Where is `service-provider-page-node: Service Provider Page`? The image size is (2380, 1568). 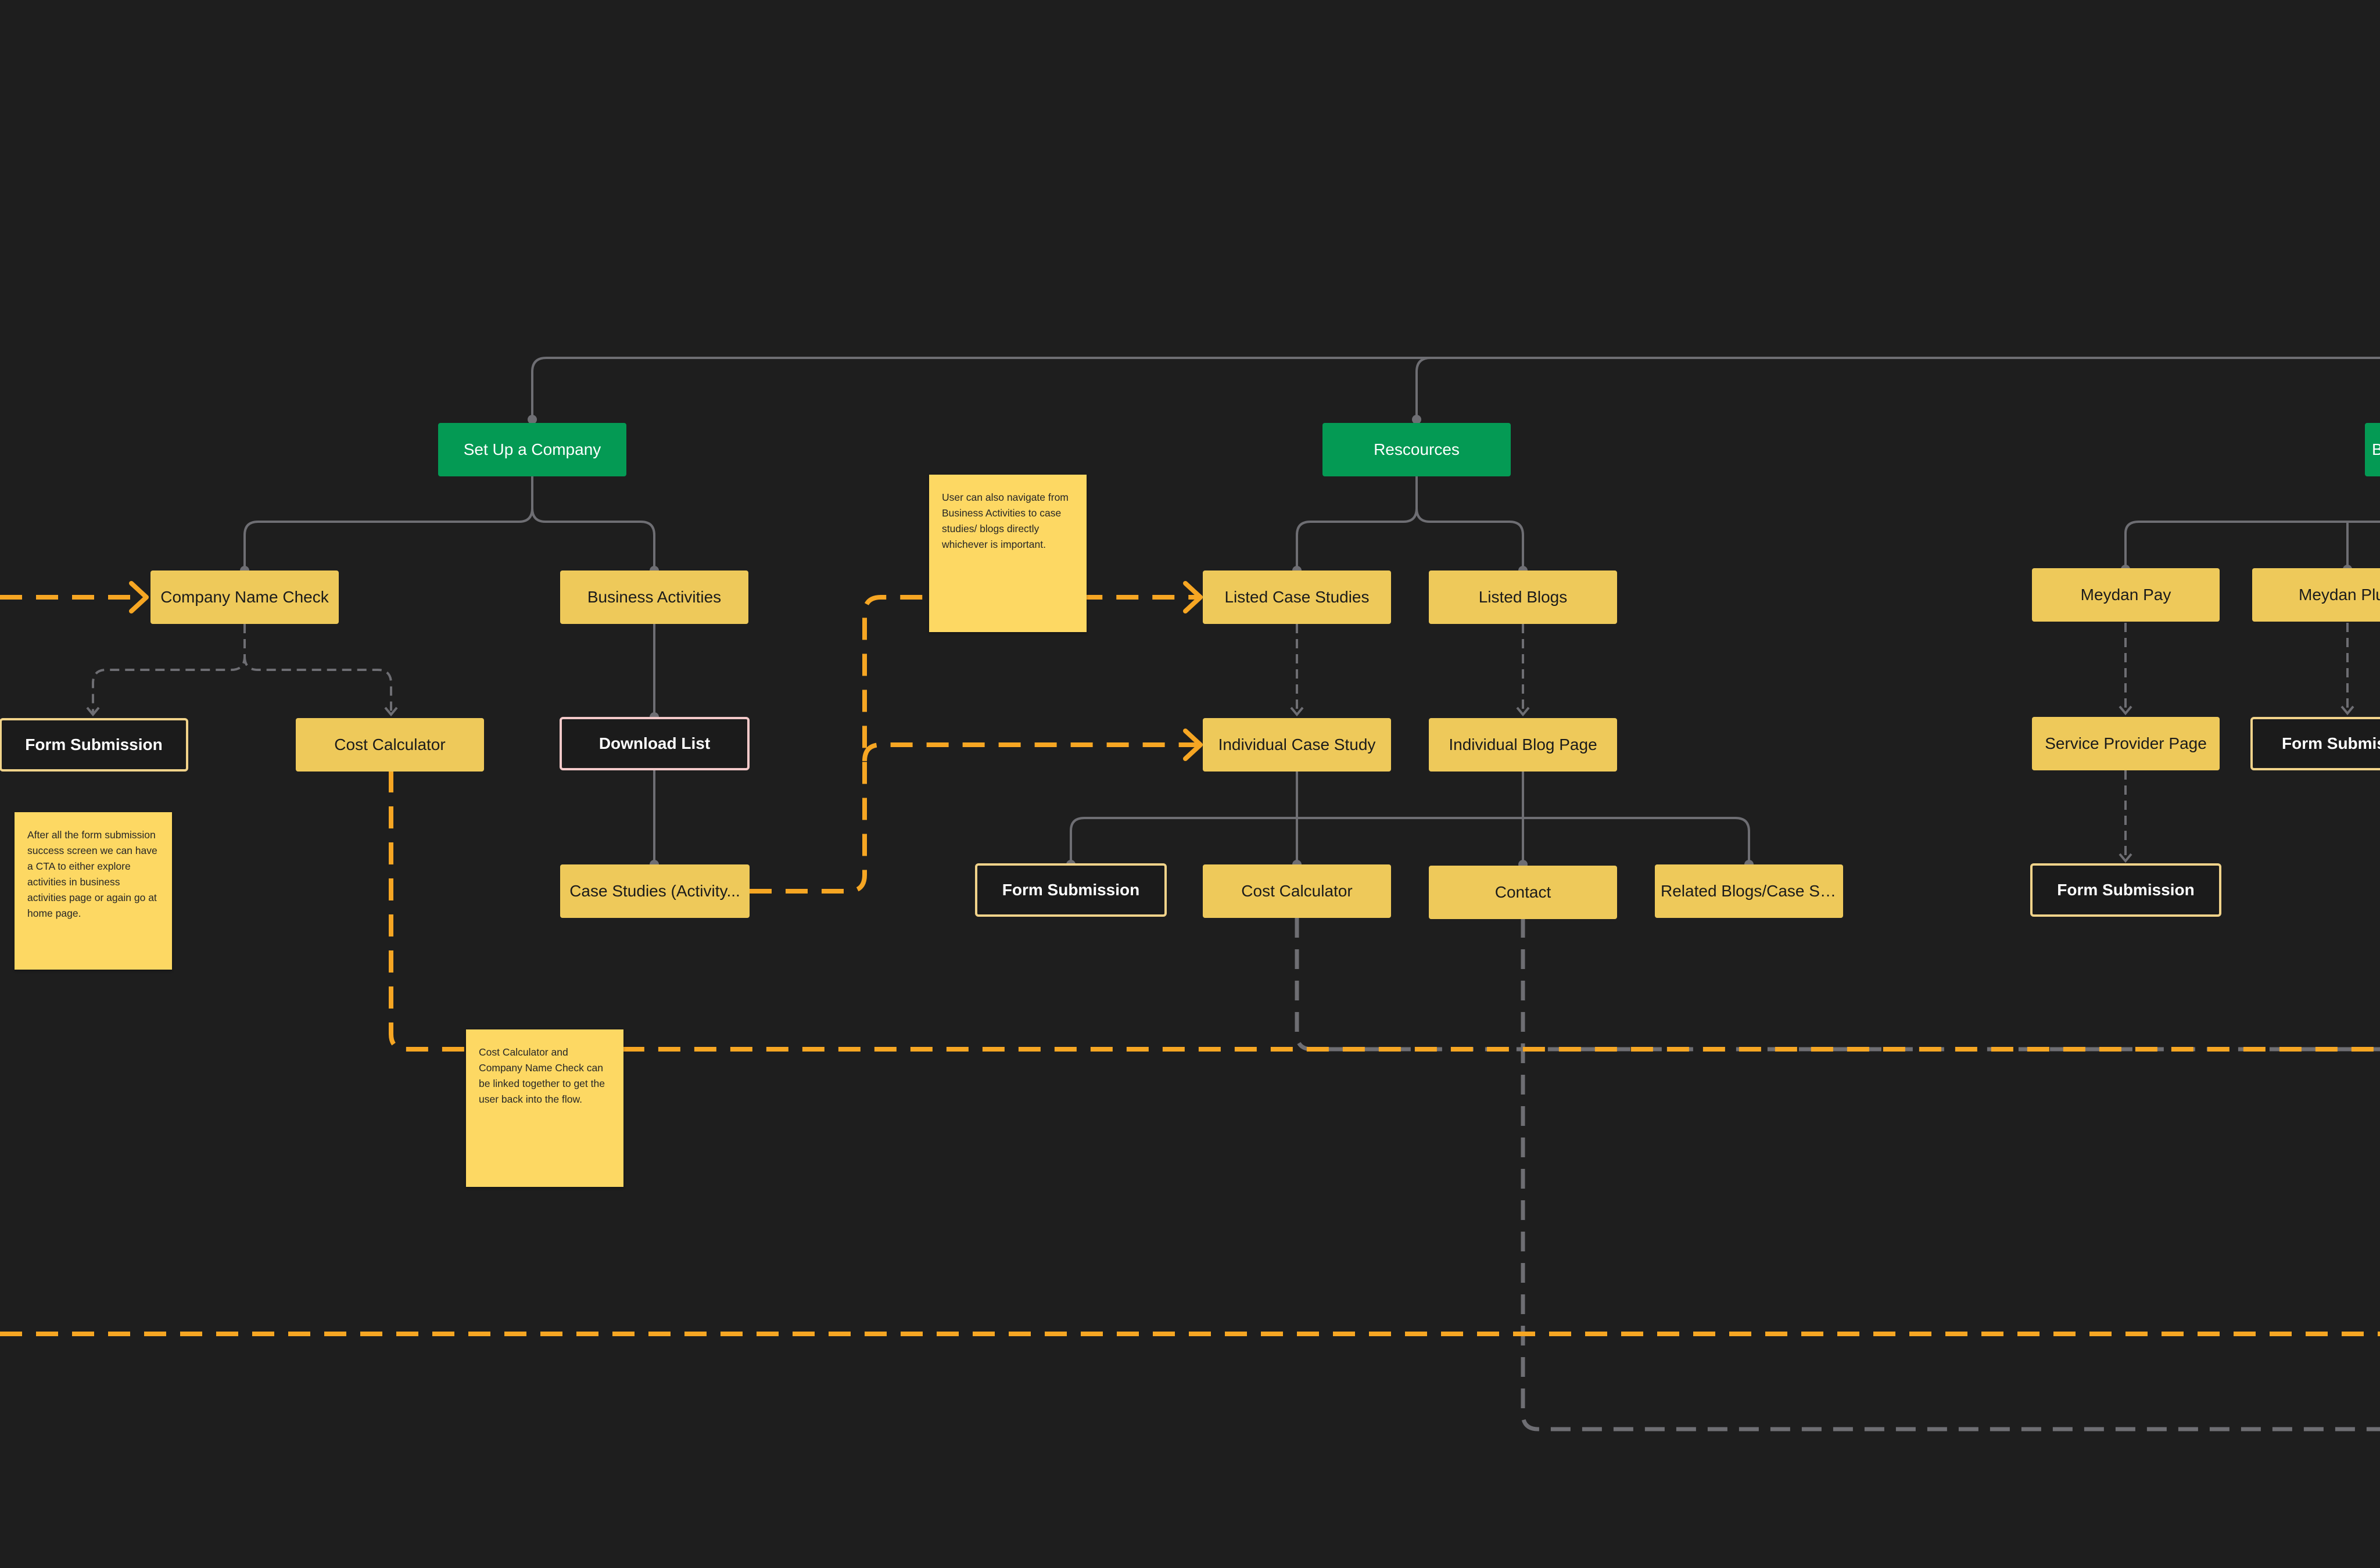
service-provider-page-node: Service Provider Page is located at coordinates (2126, 743).